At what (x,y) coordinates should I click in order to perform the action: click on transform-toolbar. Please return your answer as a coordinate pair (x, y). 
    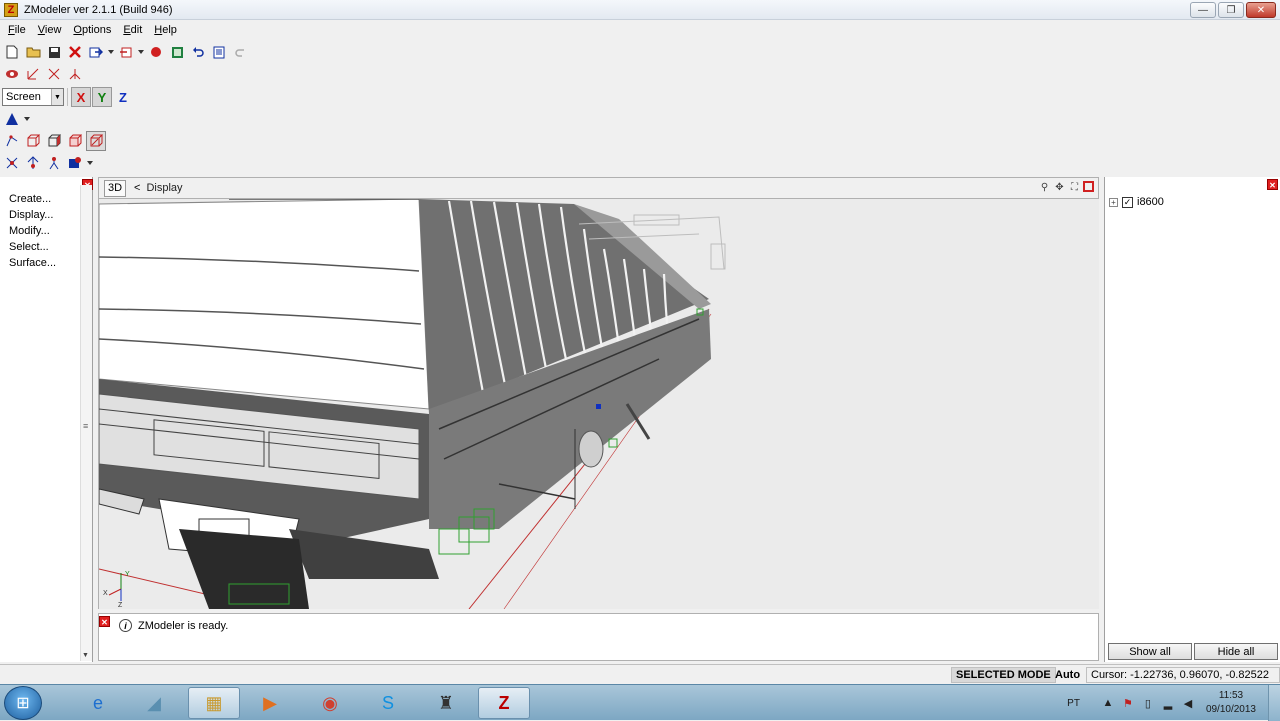
    Looking at the image, I should click on (43, 74).